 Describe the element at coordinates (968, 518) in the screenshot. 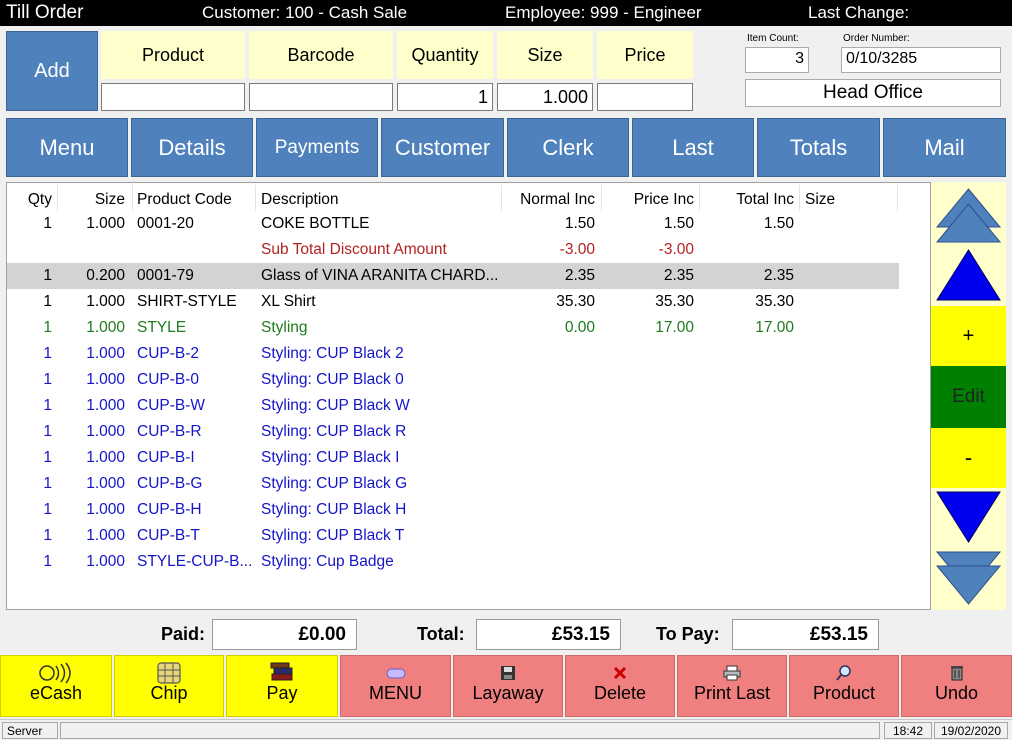

I see `scroll-down-icon` at that location.